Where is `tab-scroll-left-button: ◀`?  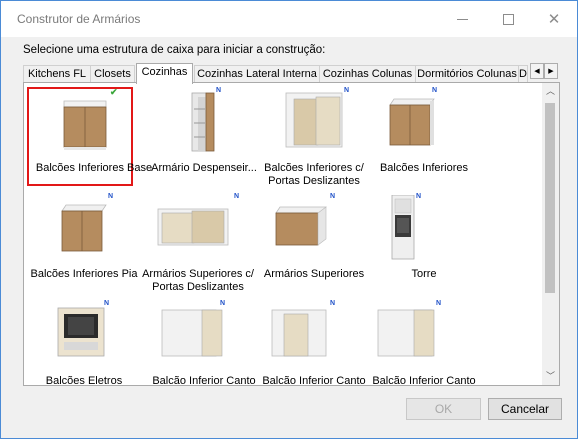
tab-scroll-left-button: ◀ is located at coordinates (537, 71).